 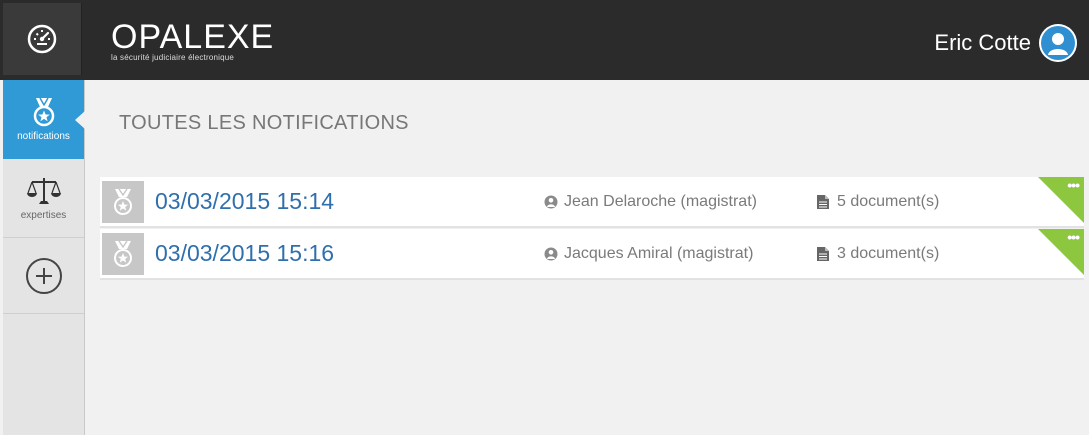 What do you see at coordinates (193, 37) in the screenshot?
I see `brand-name: OPALEXE` at bounding box center [193, 37].